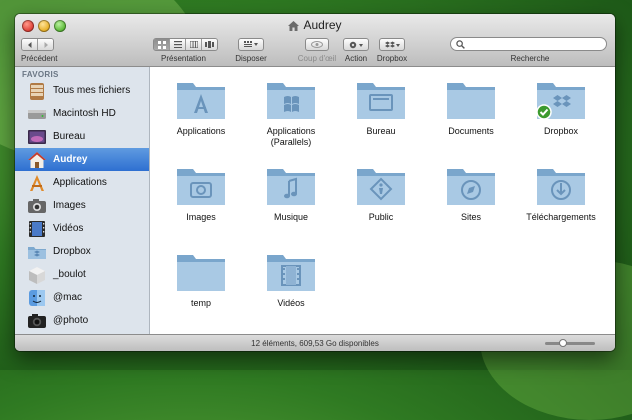 The image size is (632, 420). Describe the element at coordinates (37, 320) in the screenshot. I see `camera-dark-icon` at that location.